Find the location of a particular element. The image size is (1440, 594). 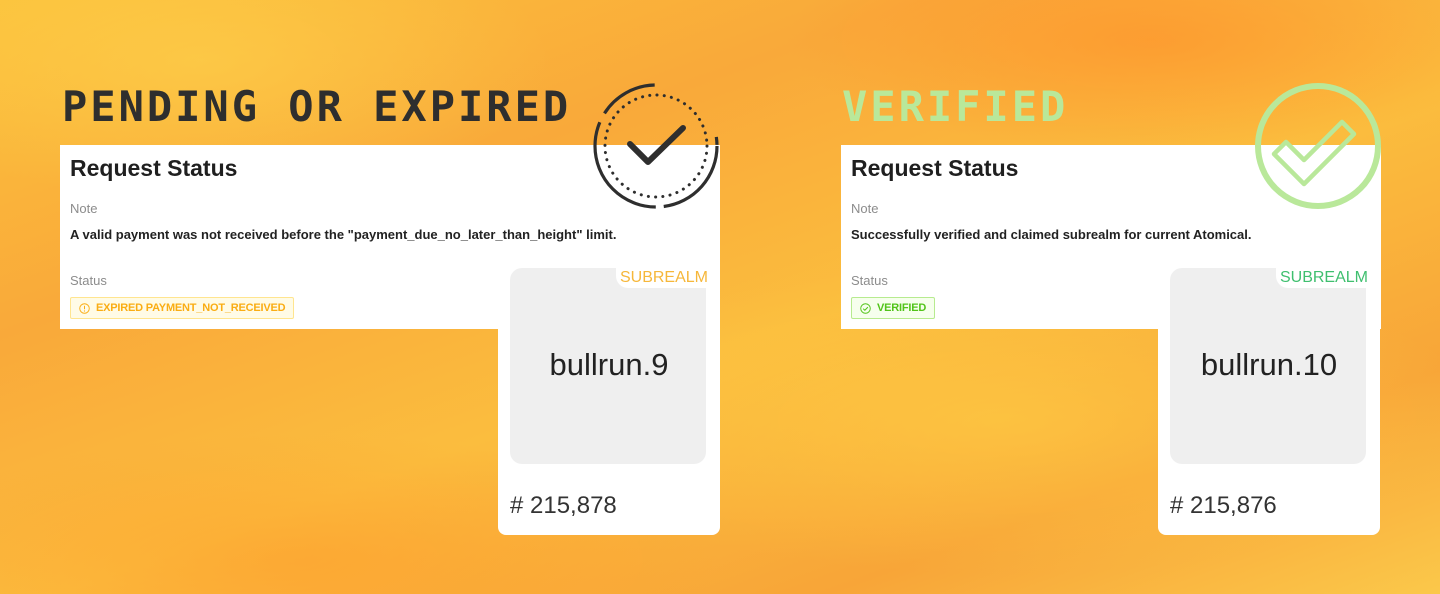

pending-heading: PENDING OR EXPIRED is located at coordinates (317, 106).